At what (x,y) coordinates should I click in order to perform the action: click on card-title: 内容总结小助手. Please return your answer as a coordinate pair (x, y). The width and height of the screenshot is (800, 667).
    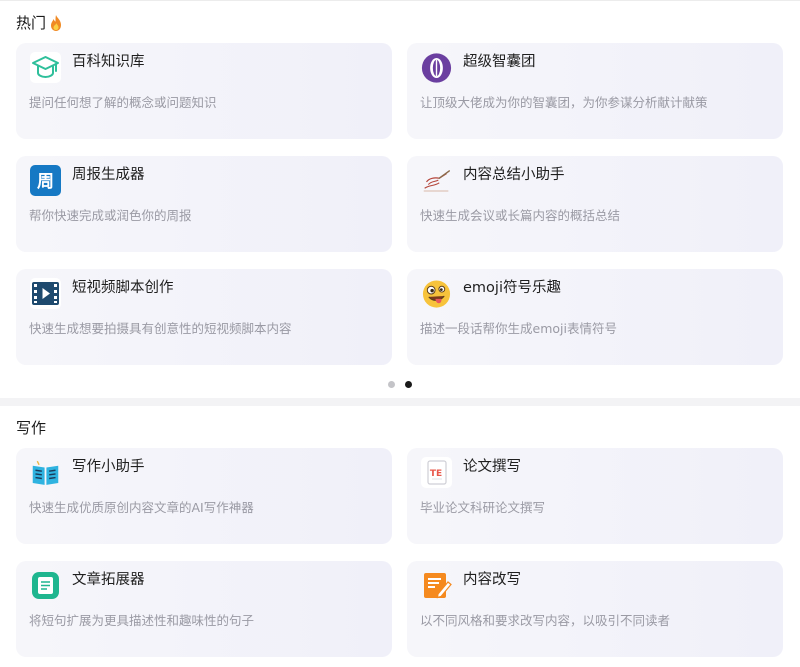
    Looking at the image, I should click on (514, 175).